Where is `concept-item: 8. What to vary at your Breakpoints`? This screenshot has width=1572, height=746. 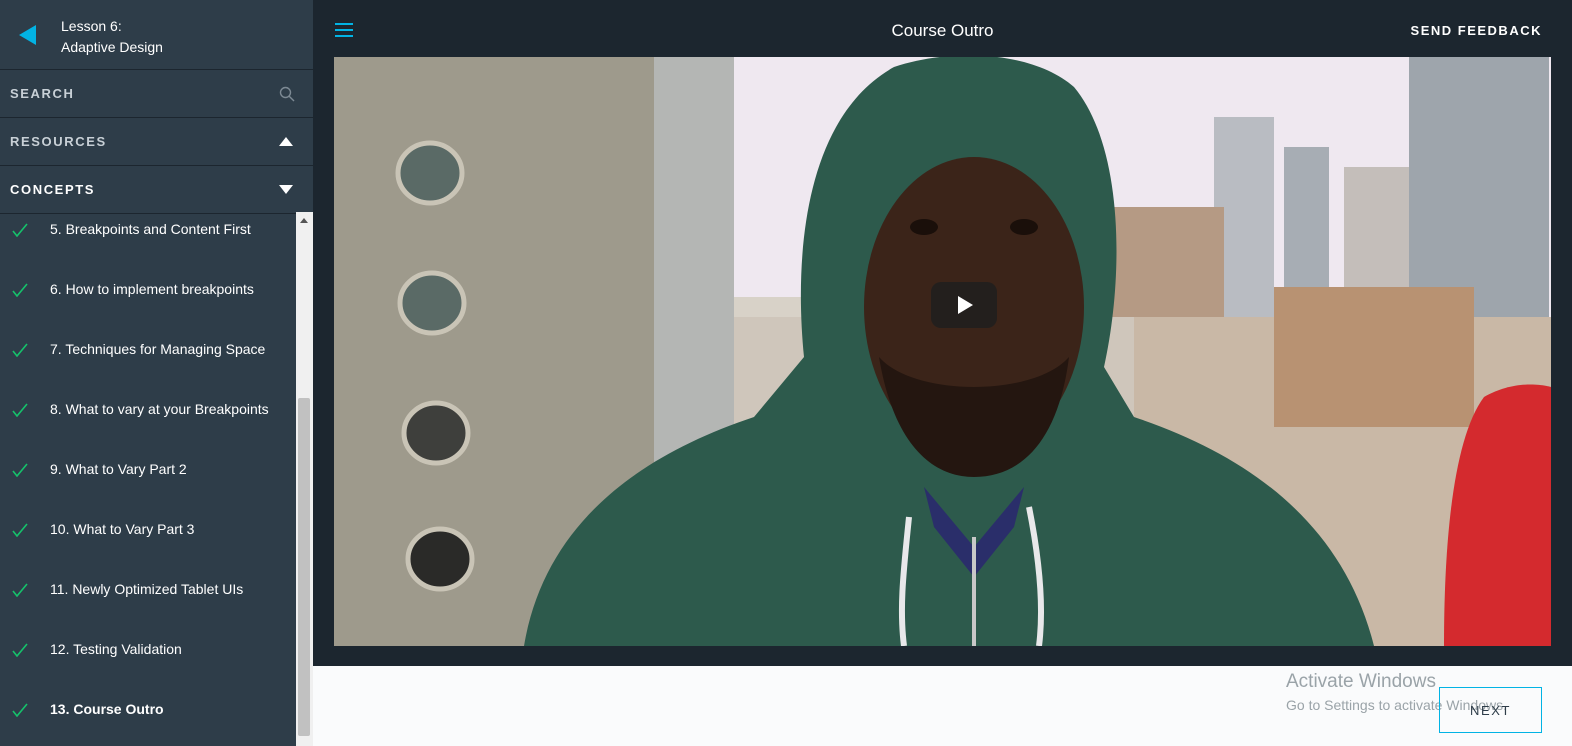
concept-item: 8. What to vary at your Breakpoints is located at coordinates (148, 432).